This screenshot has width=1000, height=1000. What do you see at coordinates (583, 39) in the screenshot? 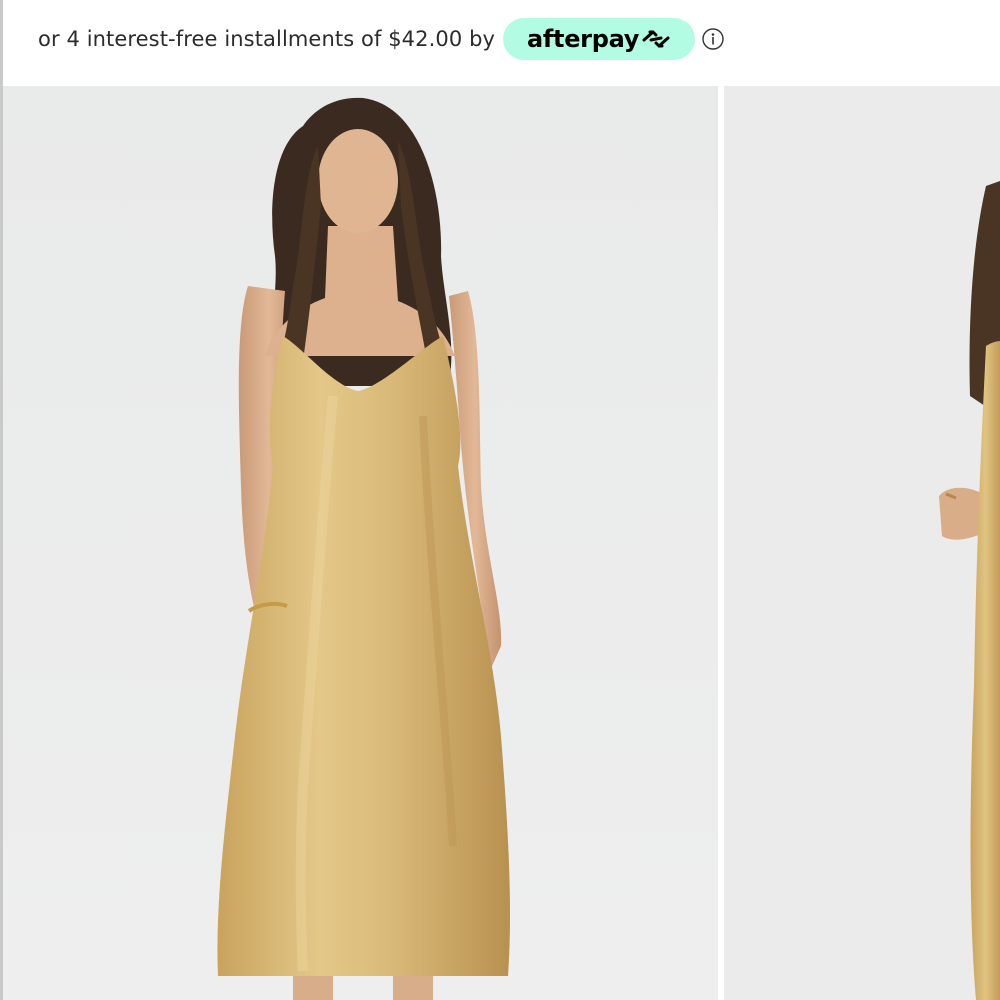
I see `afterpay-wordmark: afterpay` at bounding box center [583, 39].